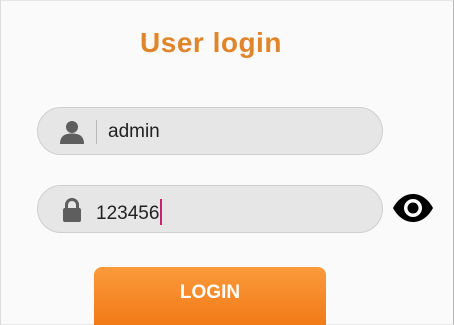 The width and height of the screenshot is (454, 325). I want to click on user-icon, so click(72, 132).